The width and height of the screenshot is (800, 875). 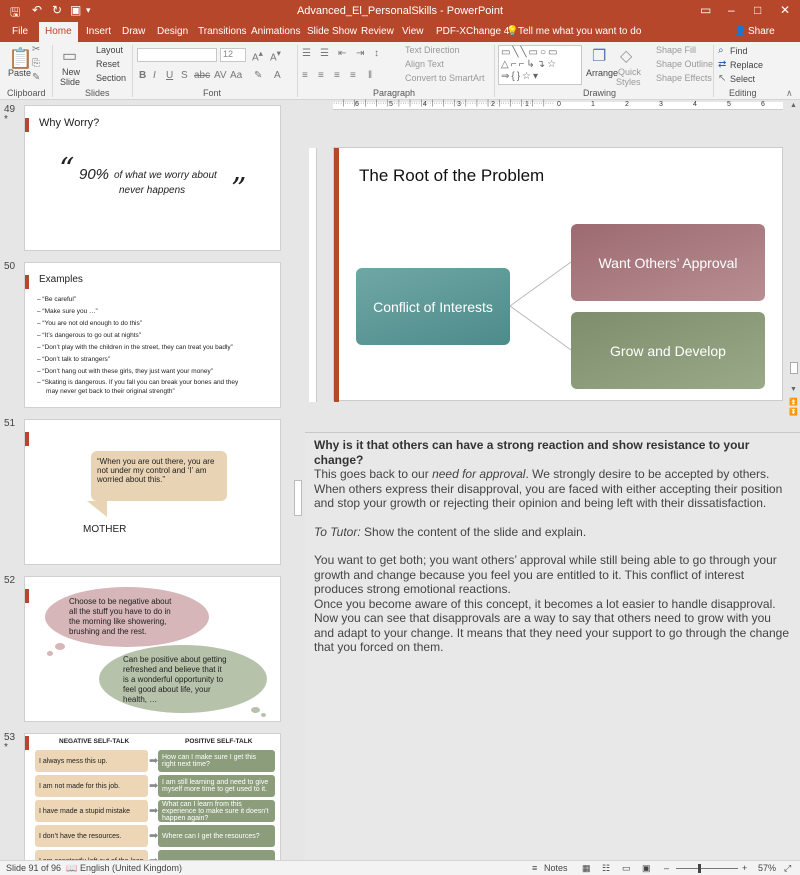 I want to click on text-direction-button: Text Direction, so click(x=432, y=50).